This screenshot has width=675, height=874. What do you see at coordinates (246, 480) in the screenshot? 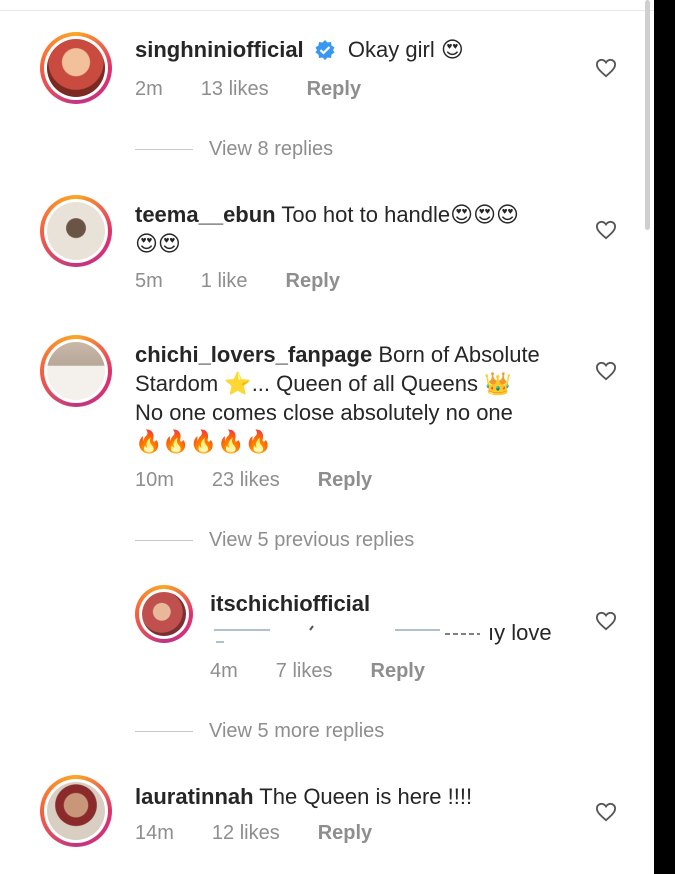
I see `likes-count: 23 likes` at bounding box center [246, 480].